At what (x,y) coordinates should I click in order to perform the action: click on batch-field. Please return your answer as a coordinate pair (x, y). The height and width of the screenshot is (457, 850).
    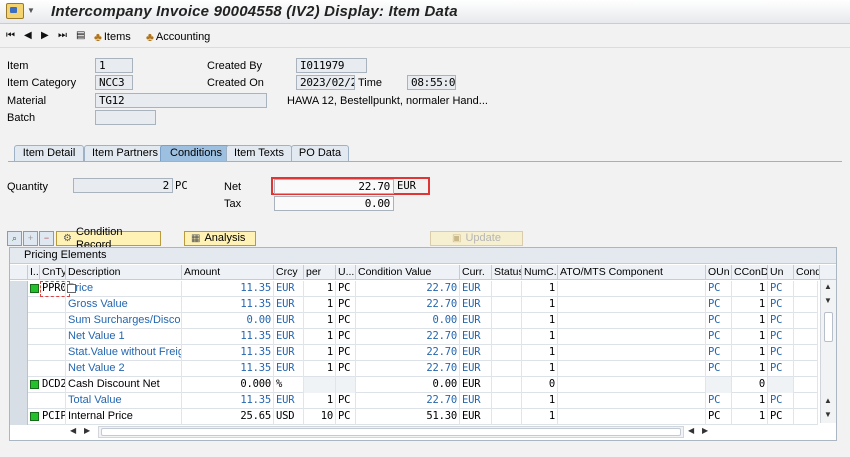
    Looking at the image, I should click on (125, 117).